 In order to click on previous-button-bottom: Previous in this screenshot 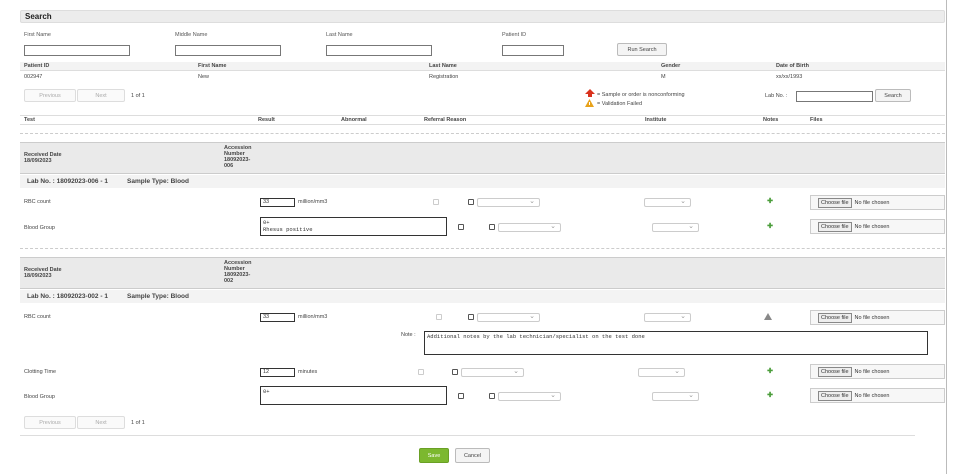, I will do `click(50, 422)`.